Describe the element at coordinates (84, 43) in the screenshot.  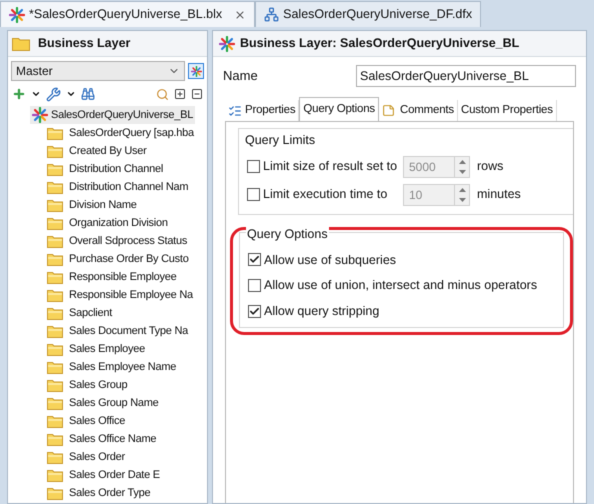
I see `panel-title: Business Layer` at that location.